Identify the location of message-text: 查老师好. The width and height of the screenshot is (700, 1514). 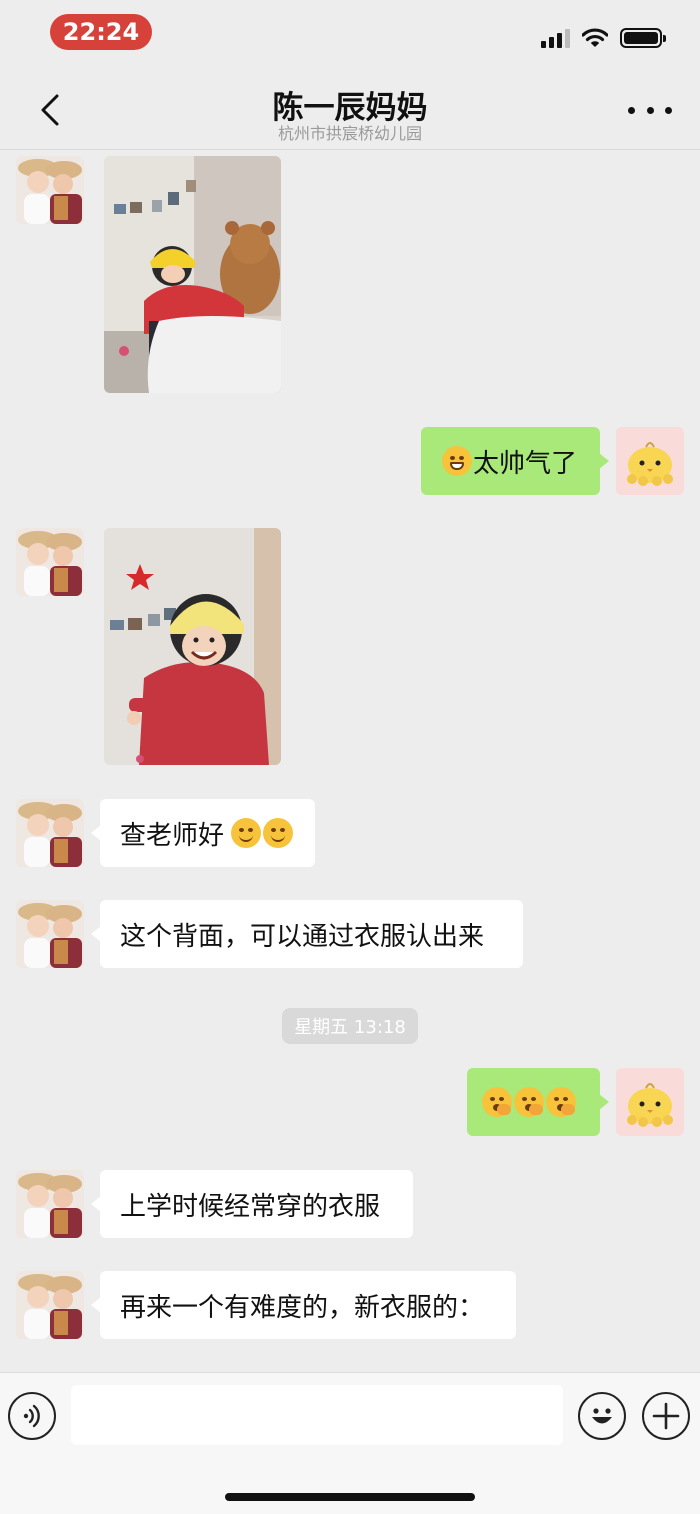
(172, 835).